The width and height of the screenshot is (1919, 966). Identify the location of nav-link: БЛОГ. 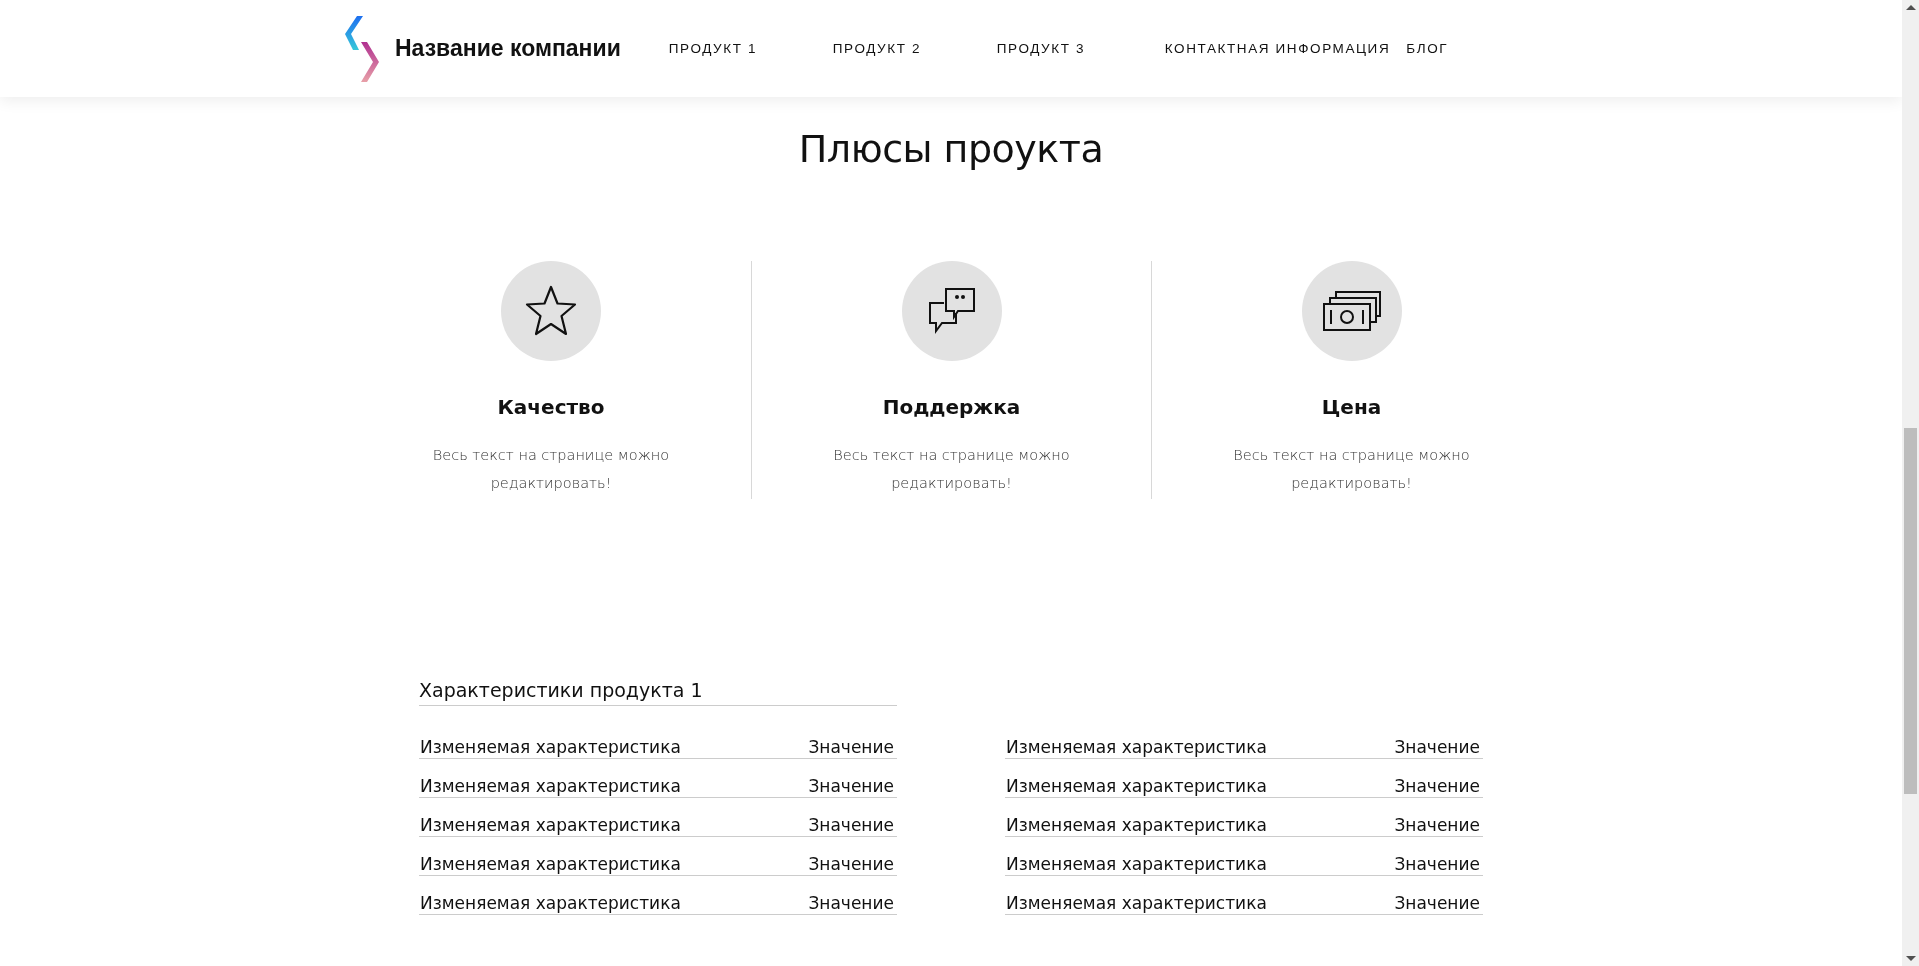
(1427, 48).